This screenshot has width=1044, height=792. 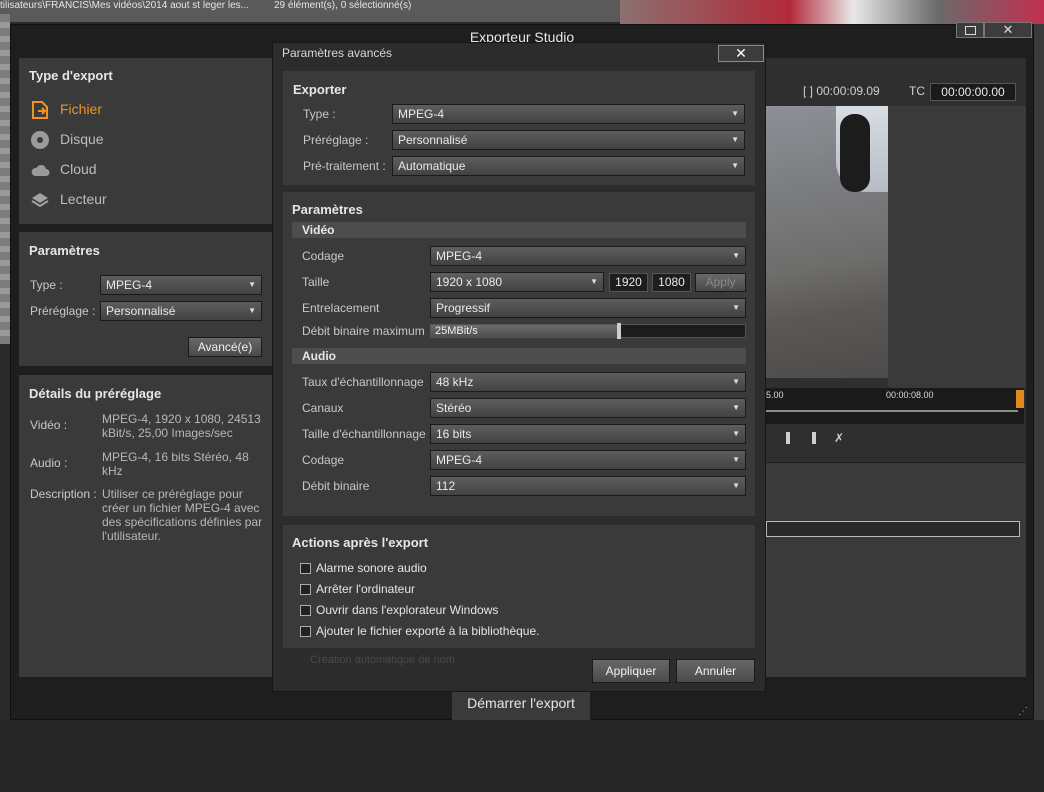 What do you see at coordinates (628, 282) in the screenshot?
I see `video-width-input: 1920` at bounding box center [628, 282].